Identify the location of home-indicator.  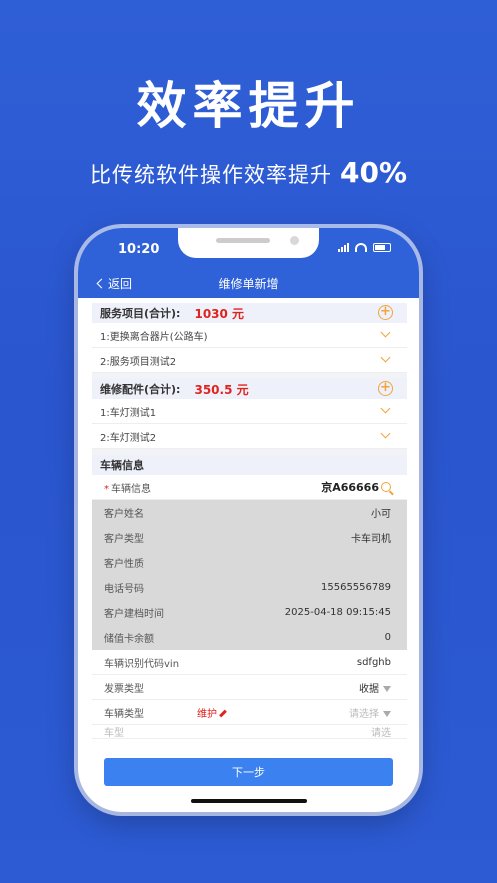
(249, 801).